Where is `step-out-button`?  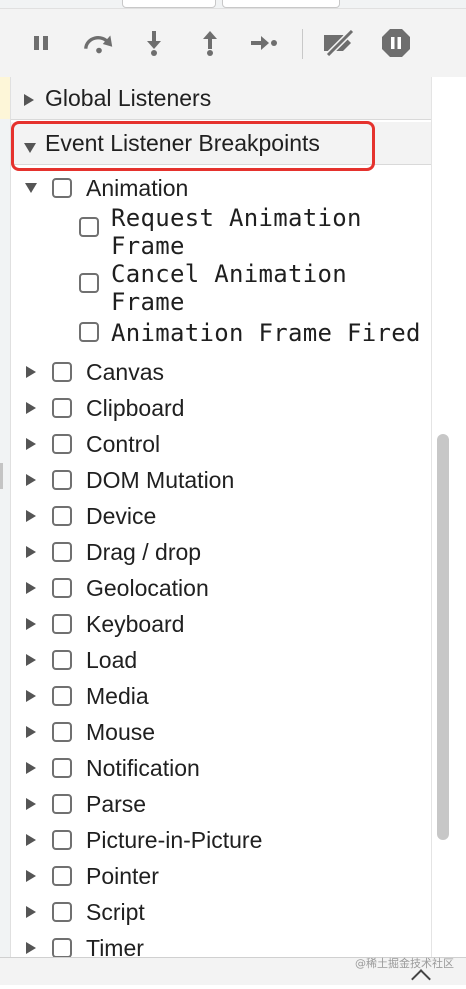
step-out-button is located at coordinates (210, 43).